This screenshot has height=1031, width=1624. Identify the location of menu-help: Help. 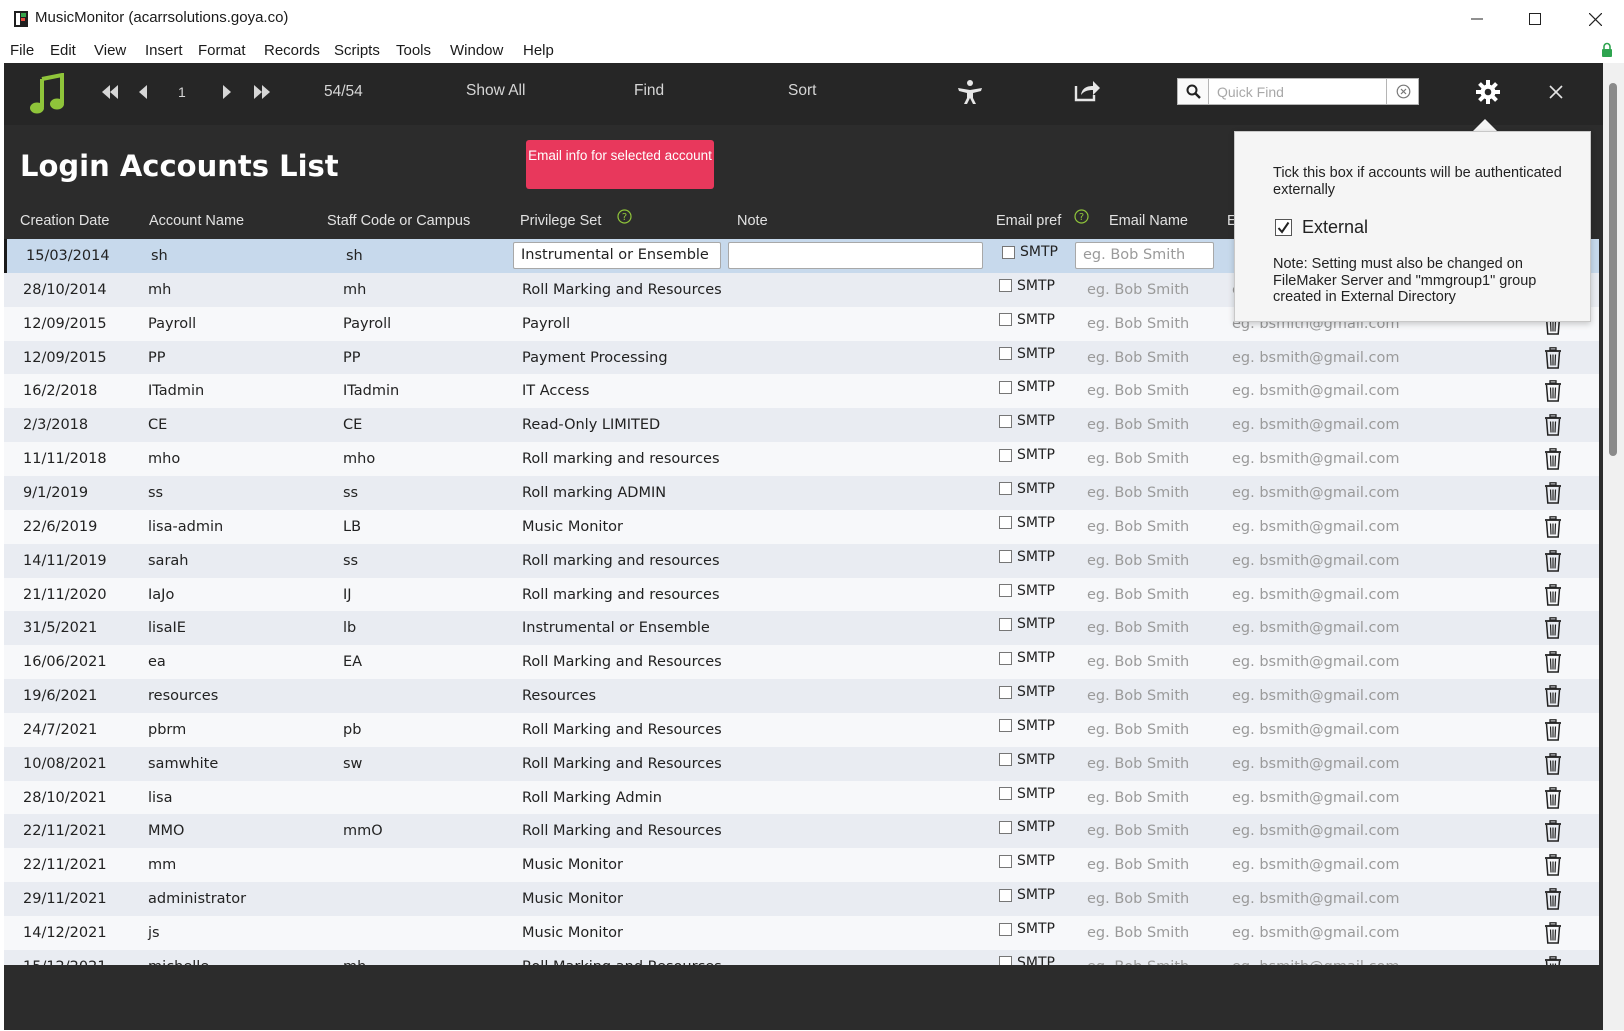
(538, 50).